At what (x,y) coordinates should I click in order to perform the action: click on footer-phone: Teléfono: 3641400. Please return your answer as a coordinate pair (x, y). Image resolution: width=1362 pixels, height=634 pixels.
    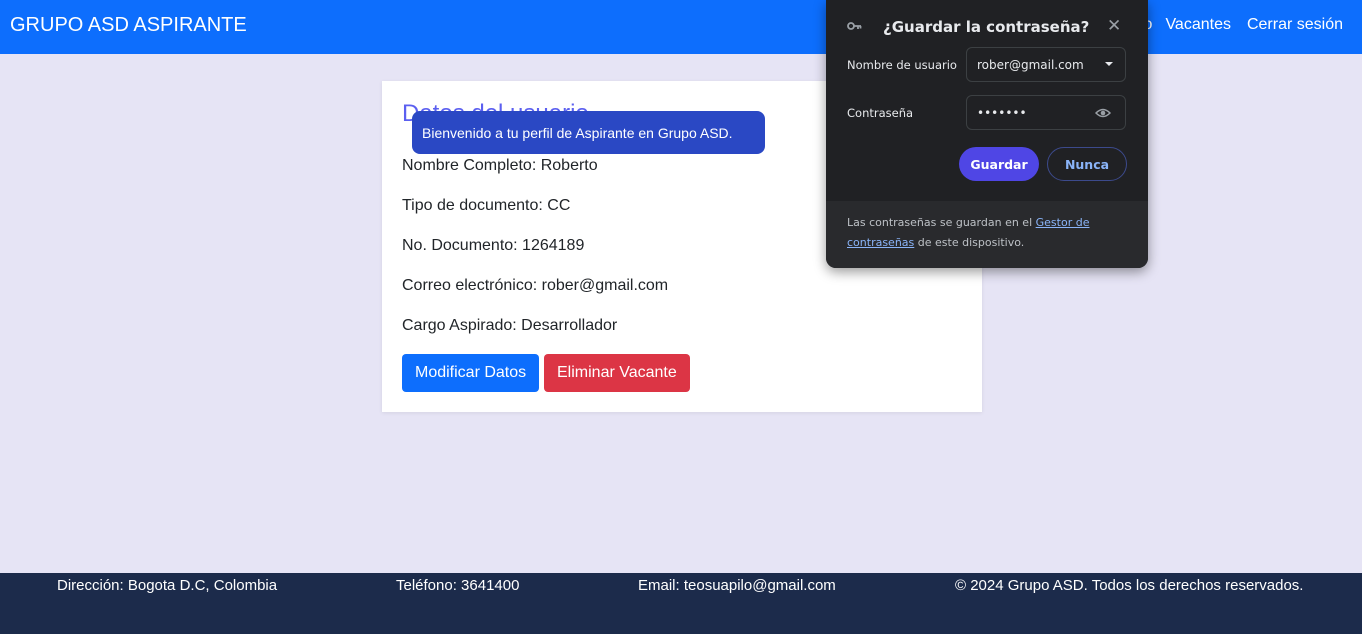
    Looking at the image, I should click on (458, 585).